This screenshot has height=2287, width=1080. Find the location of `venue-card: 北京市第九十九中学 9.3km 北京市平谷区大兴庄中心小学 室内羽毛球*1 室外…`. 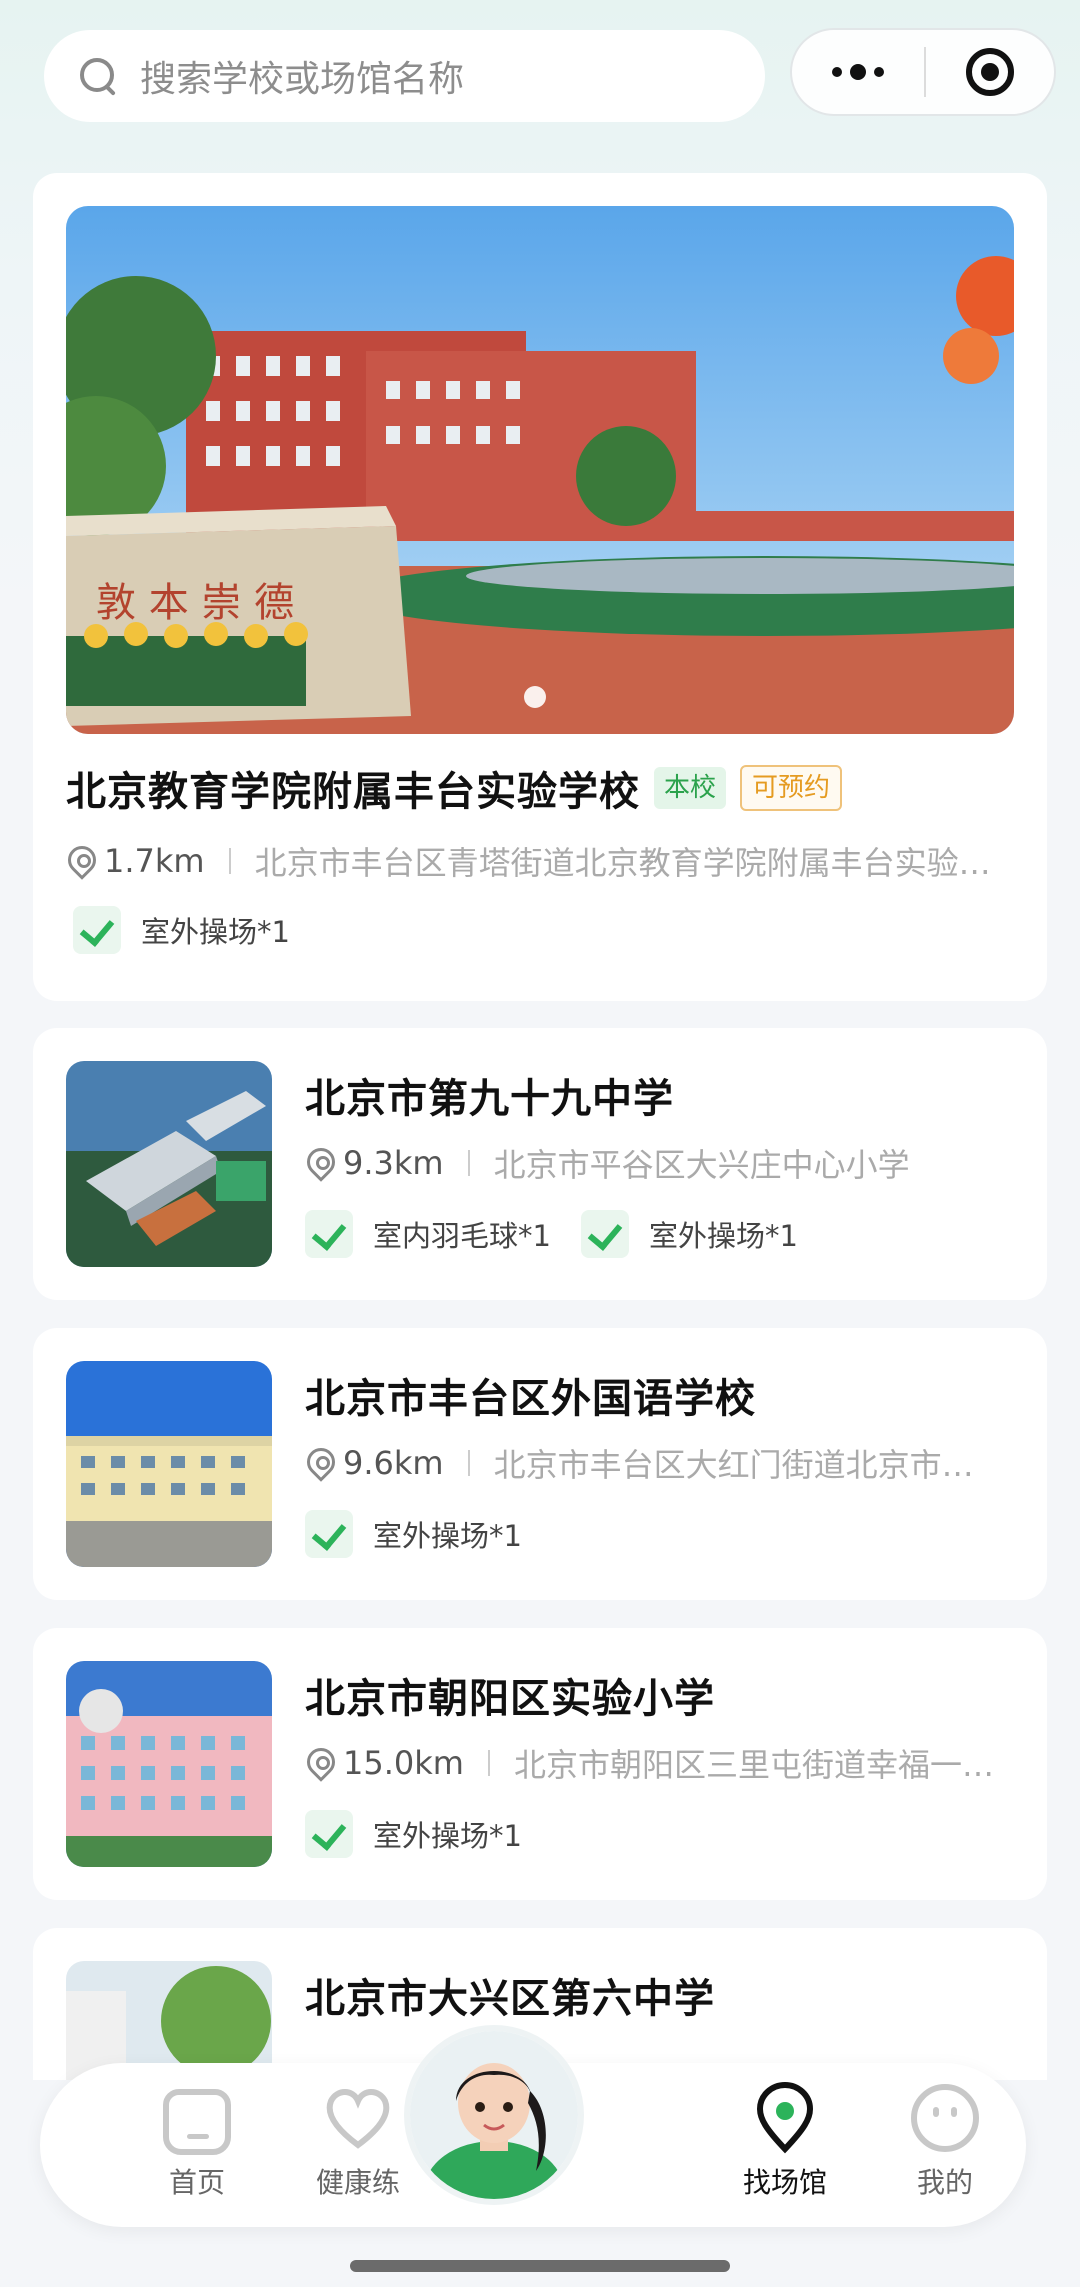

venue-card: 北京市第九十九中学 9.3km 北京市平谷区大兴庄中心小学 室内羽毛球*1 室外… is located at coordinates (540, 1164).